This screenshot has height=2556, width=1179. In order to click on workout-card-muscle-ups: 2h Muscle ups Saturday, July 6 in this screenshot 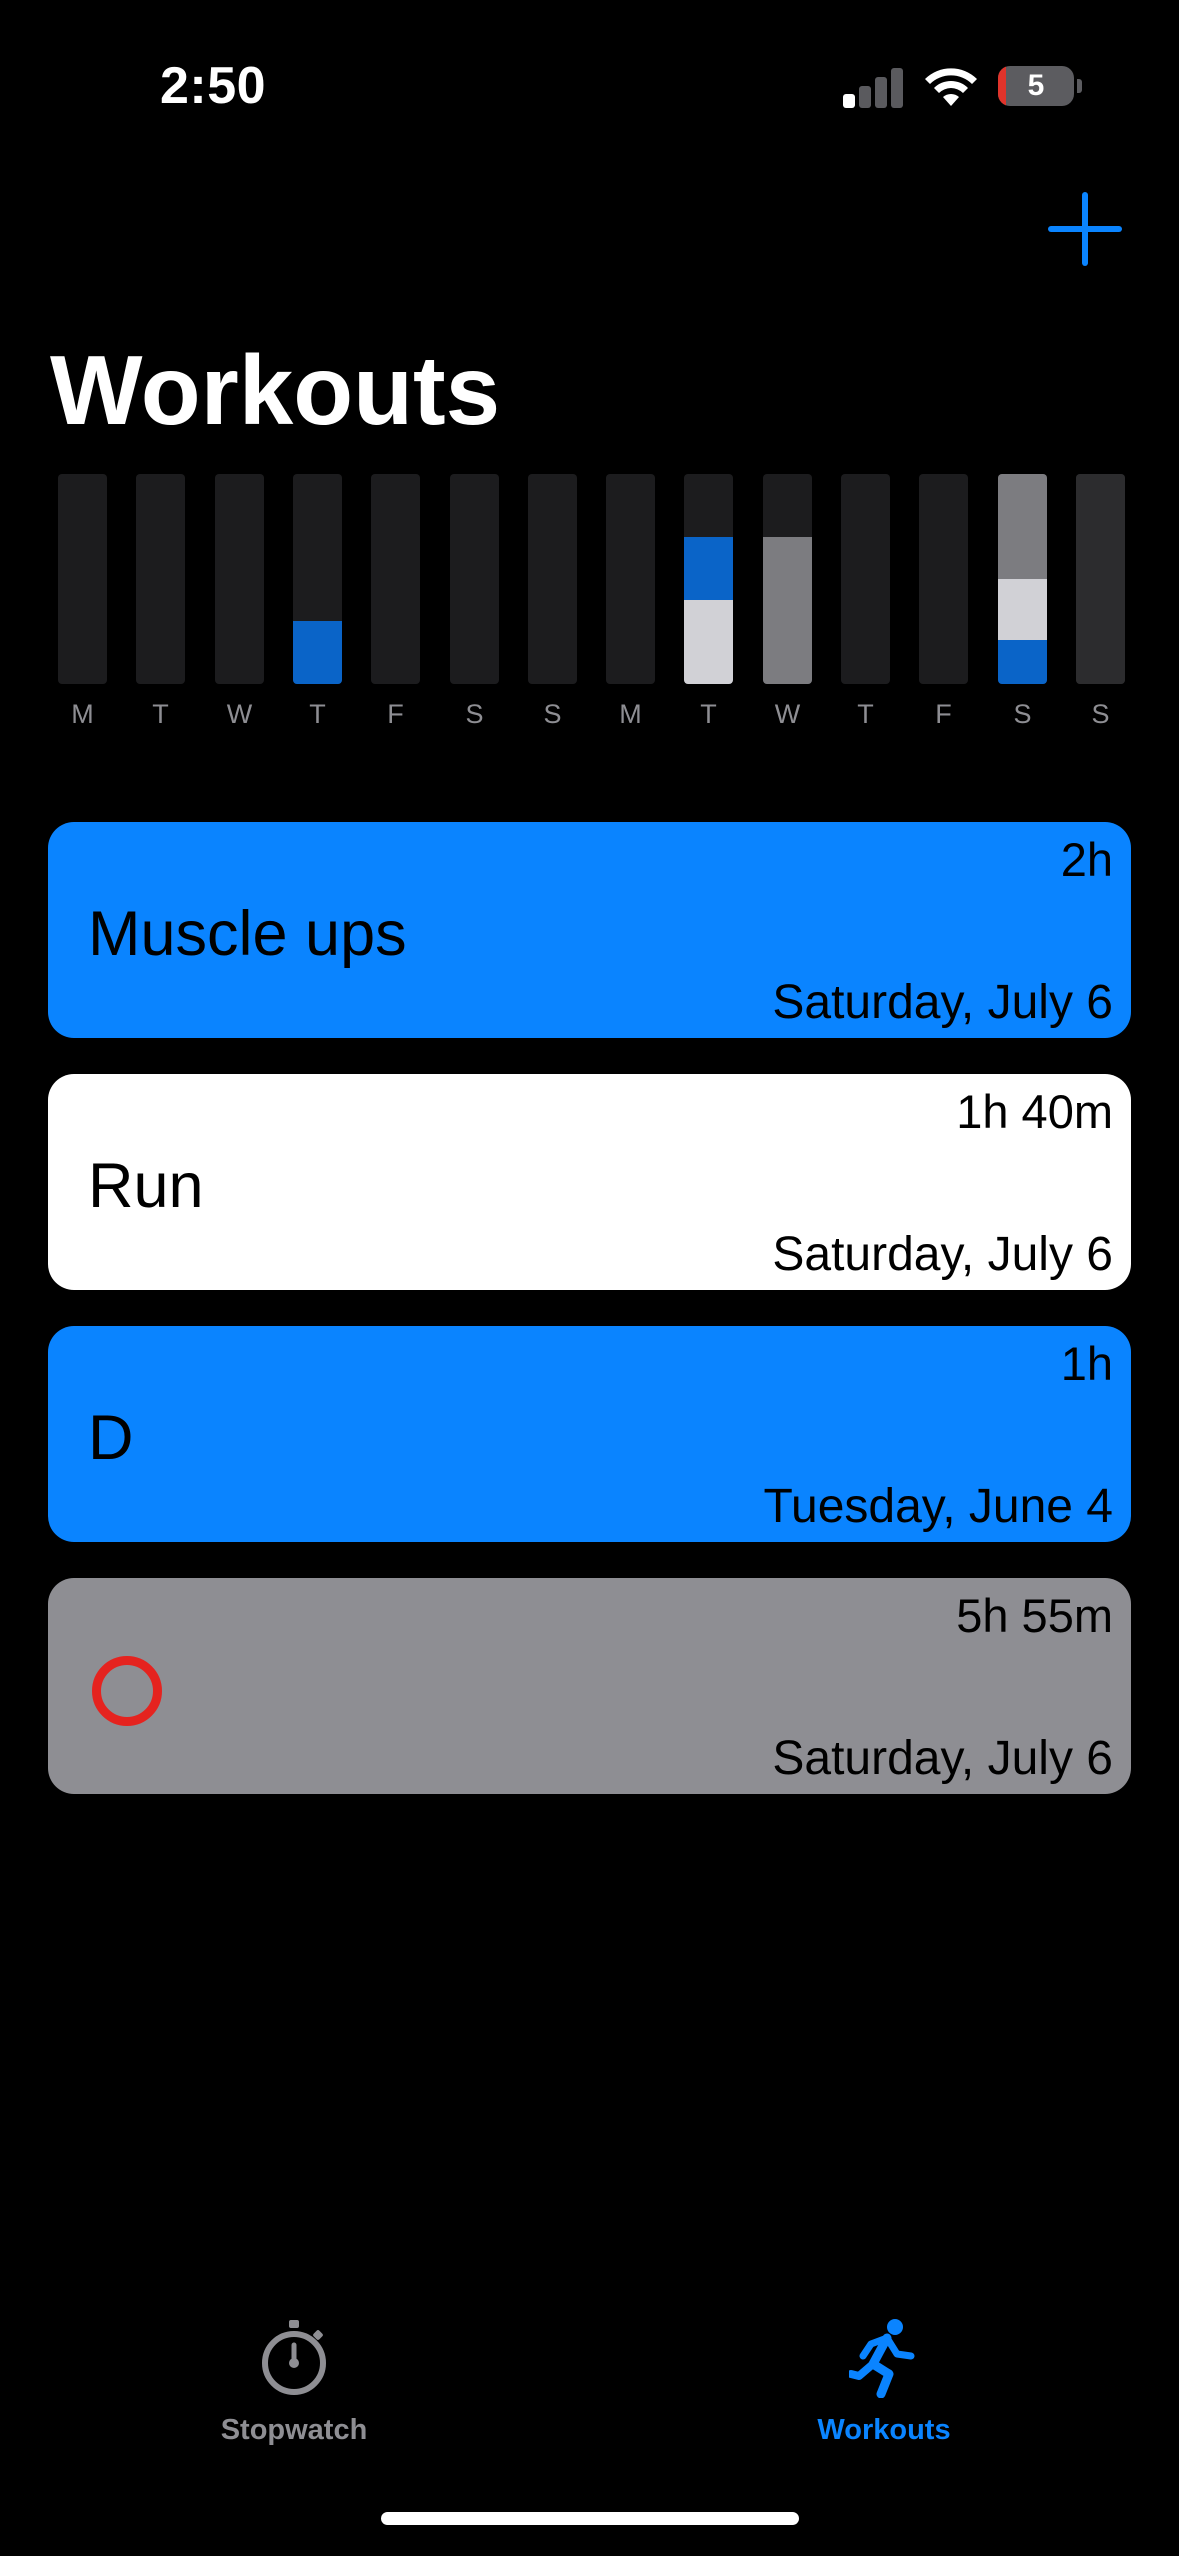, I will do `click(589, 930)`.